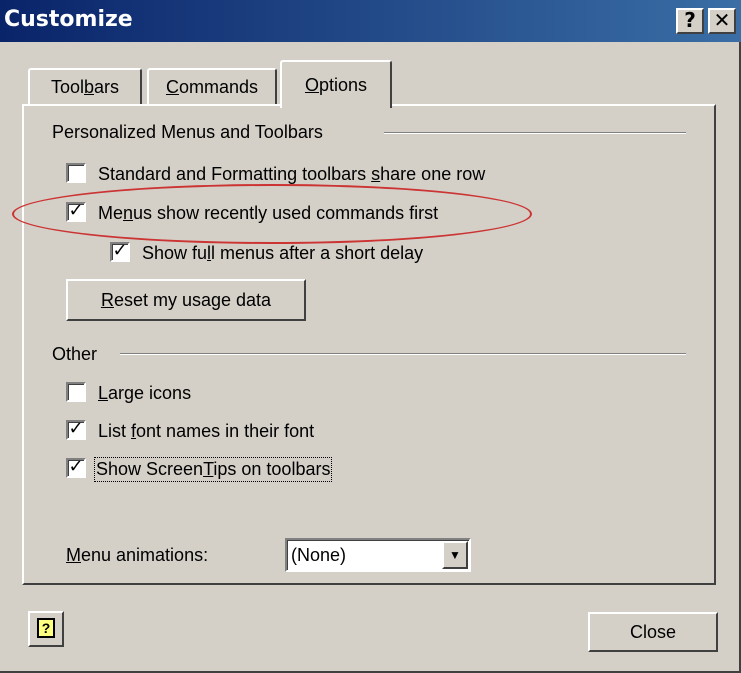 This screenshot has height=673, width=741. What do you see at coordinates (722, 21) in the screenshot?
I see `close-window-button: ✕` at bounding box center [722, 21].